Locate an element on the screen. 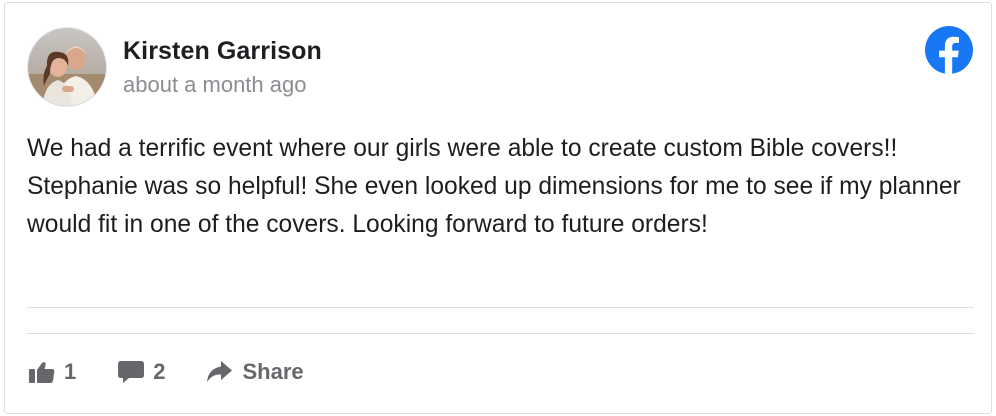 The image size is (996, 416). share-button: Share is located at coordinates (255, 372).